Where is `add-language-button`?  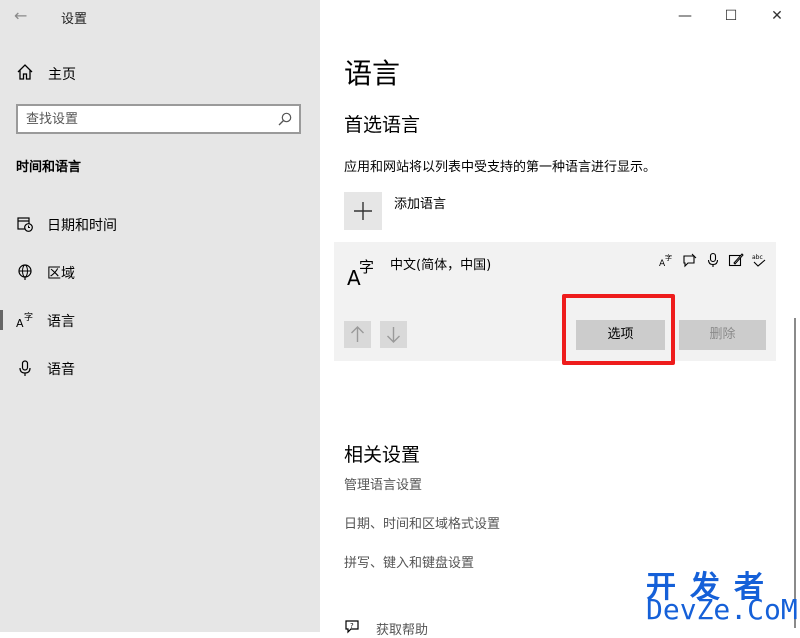 add-language-button is located at coordinates (363, 211).